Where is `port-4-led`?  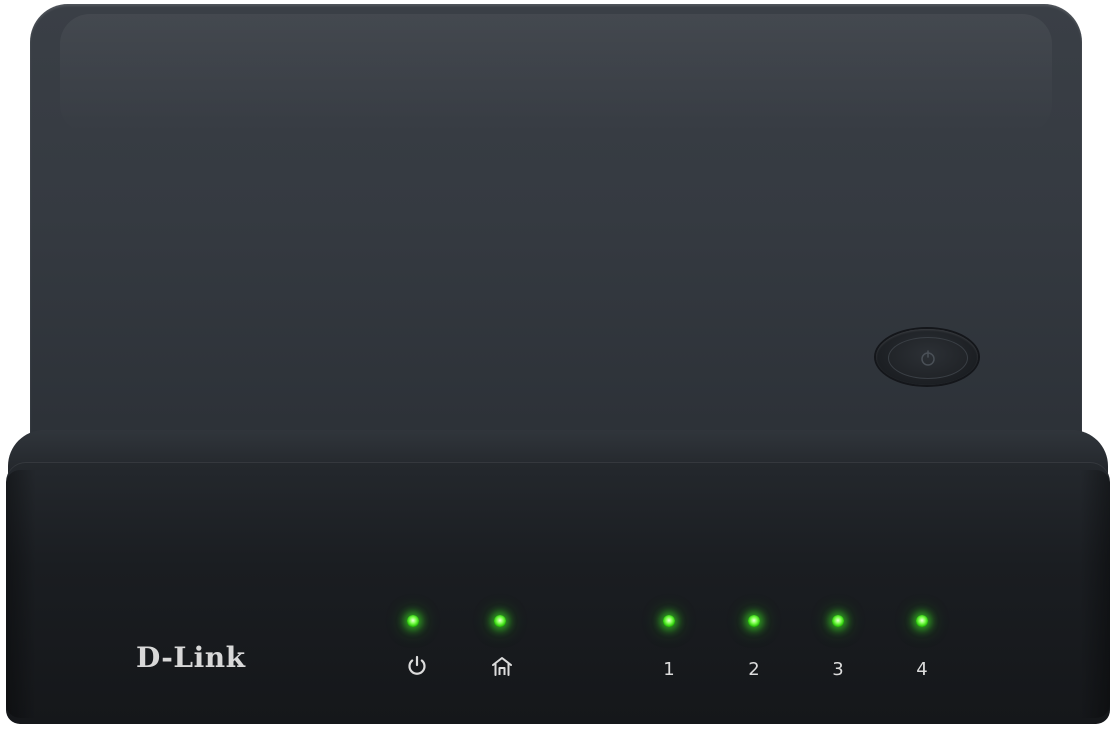 port-4-led is located at coordinates (922, 621).